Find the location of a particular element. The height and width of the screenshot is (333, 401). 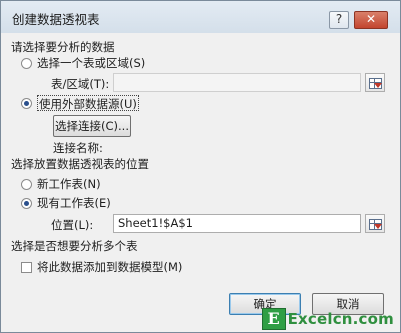

option-external-source-radio is located at coordinates (26, 103).